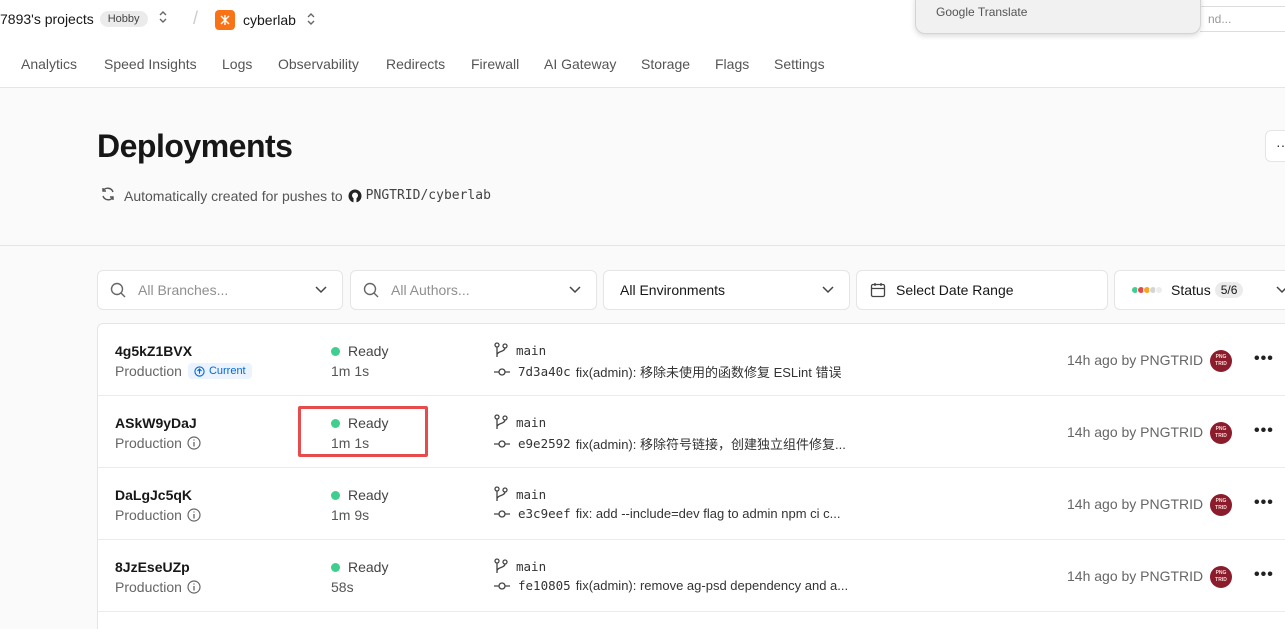  What do you see at coordinates (1147, 290) in the screenshot?
I see `status-dots-icon` at bounding box center [1147, 290].